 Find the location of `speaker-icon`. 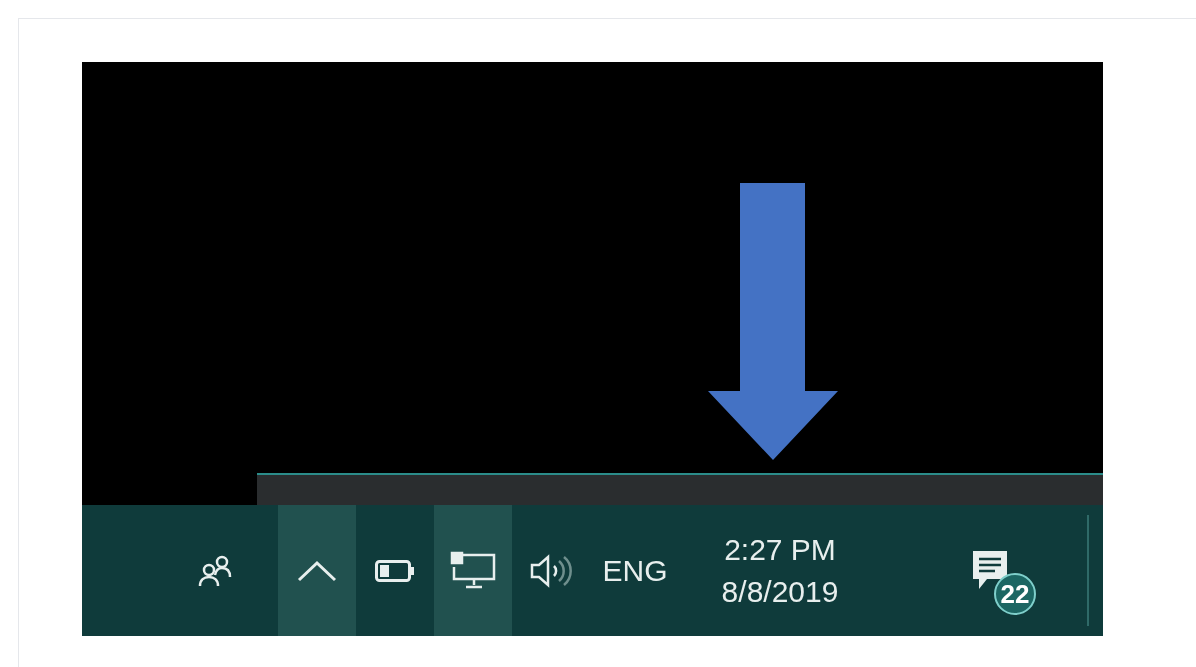

speaker-icon is located at coordinates (551, 570).